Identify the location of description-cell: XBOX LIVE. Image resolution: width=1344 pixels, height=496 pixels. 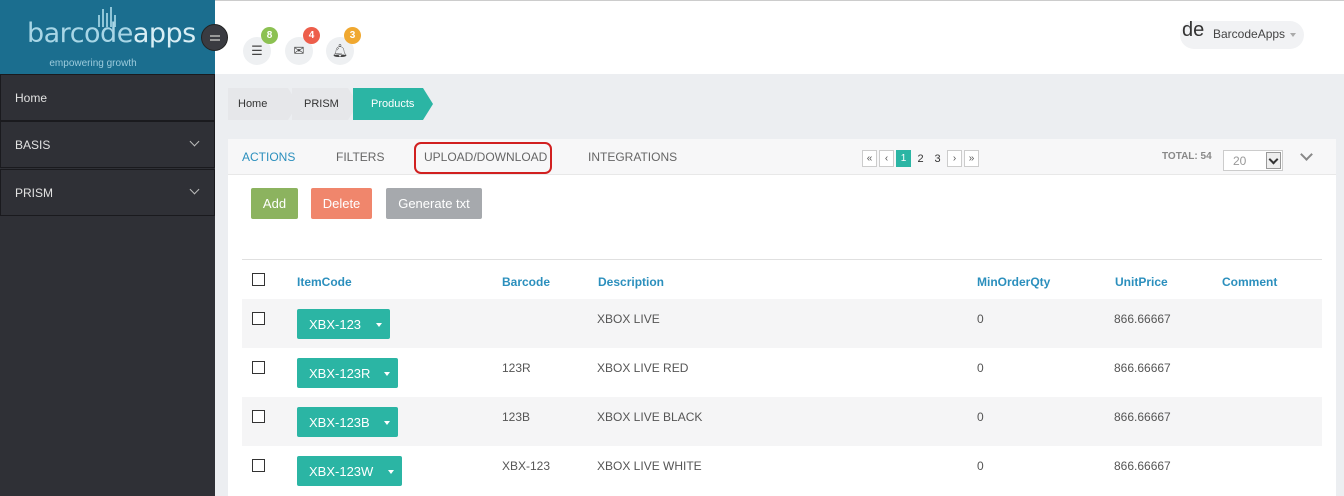
(628, 319).